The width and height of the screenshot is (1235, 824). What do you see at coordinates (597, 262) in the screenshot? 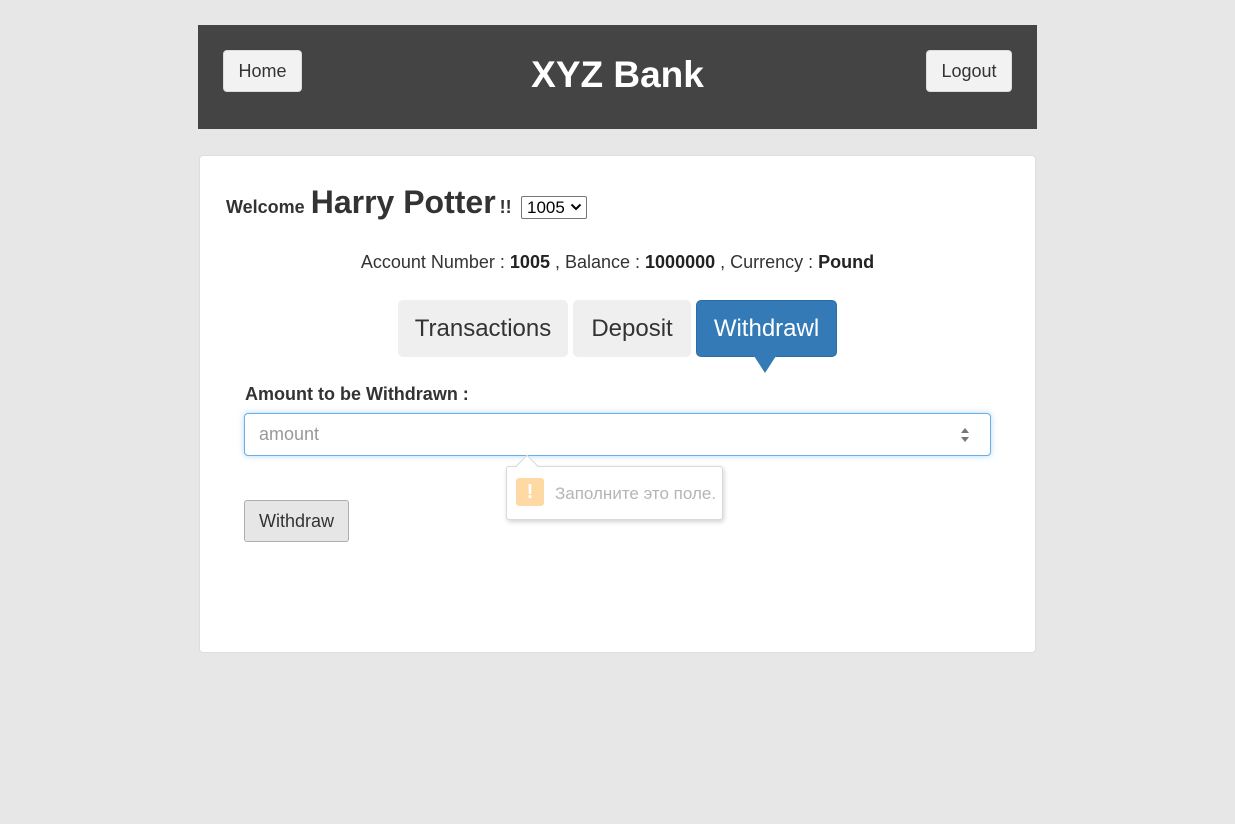
I see `balance-label: , Balance :` at bounding box center [597, 262].